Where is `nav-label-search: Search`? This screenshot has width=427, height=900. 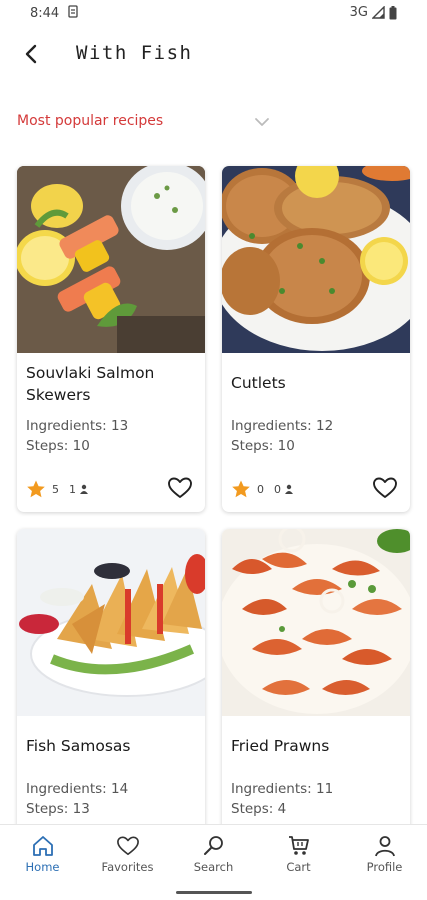
nav-label-search: Search is located at coordinates (213, 867).